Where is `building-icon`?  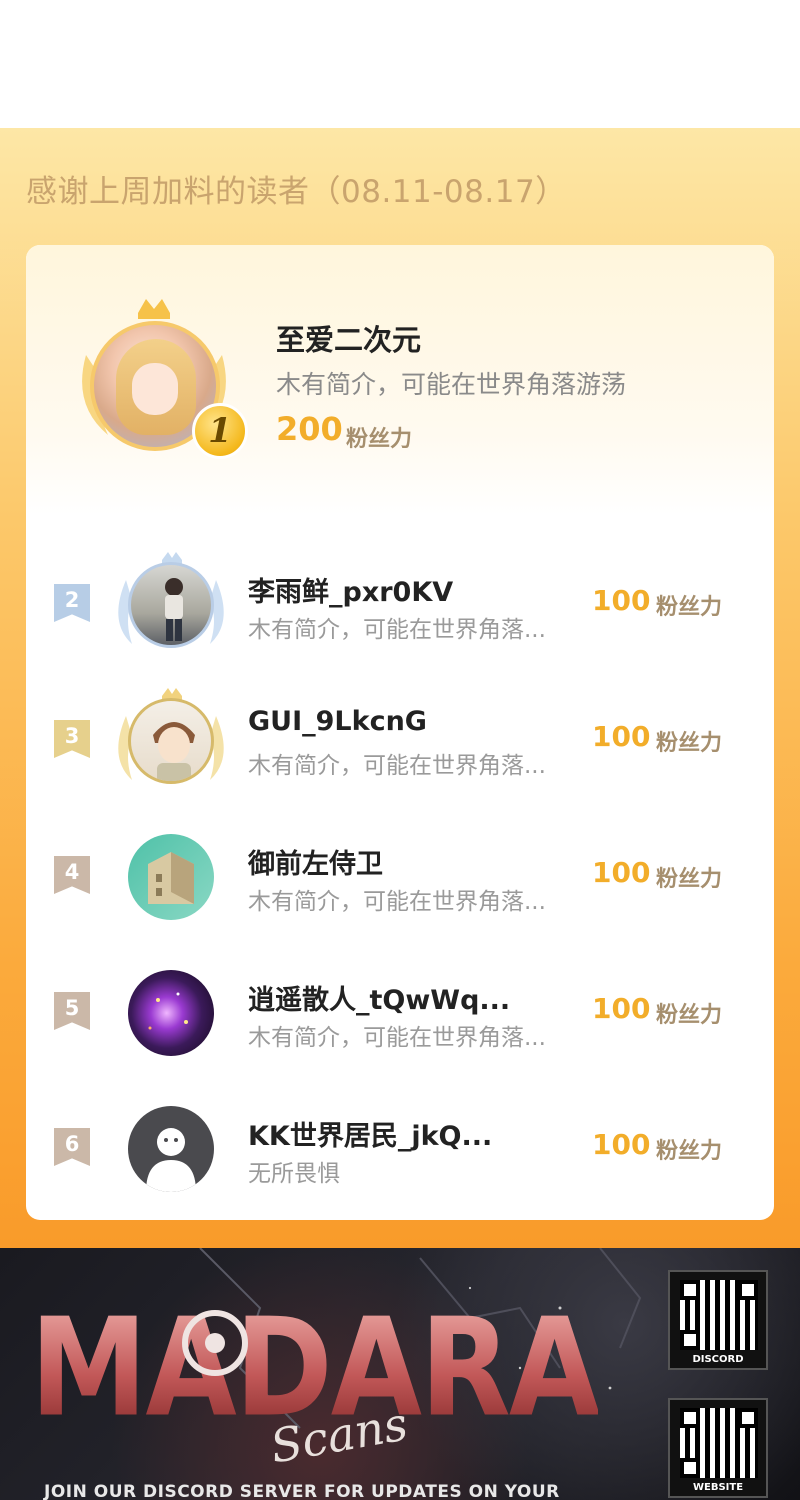
building-icon is located at coordinates (171, 878).